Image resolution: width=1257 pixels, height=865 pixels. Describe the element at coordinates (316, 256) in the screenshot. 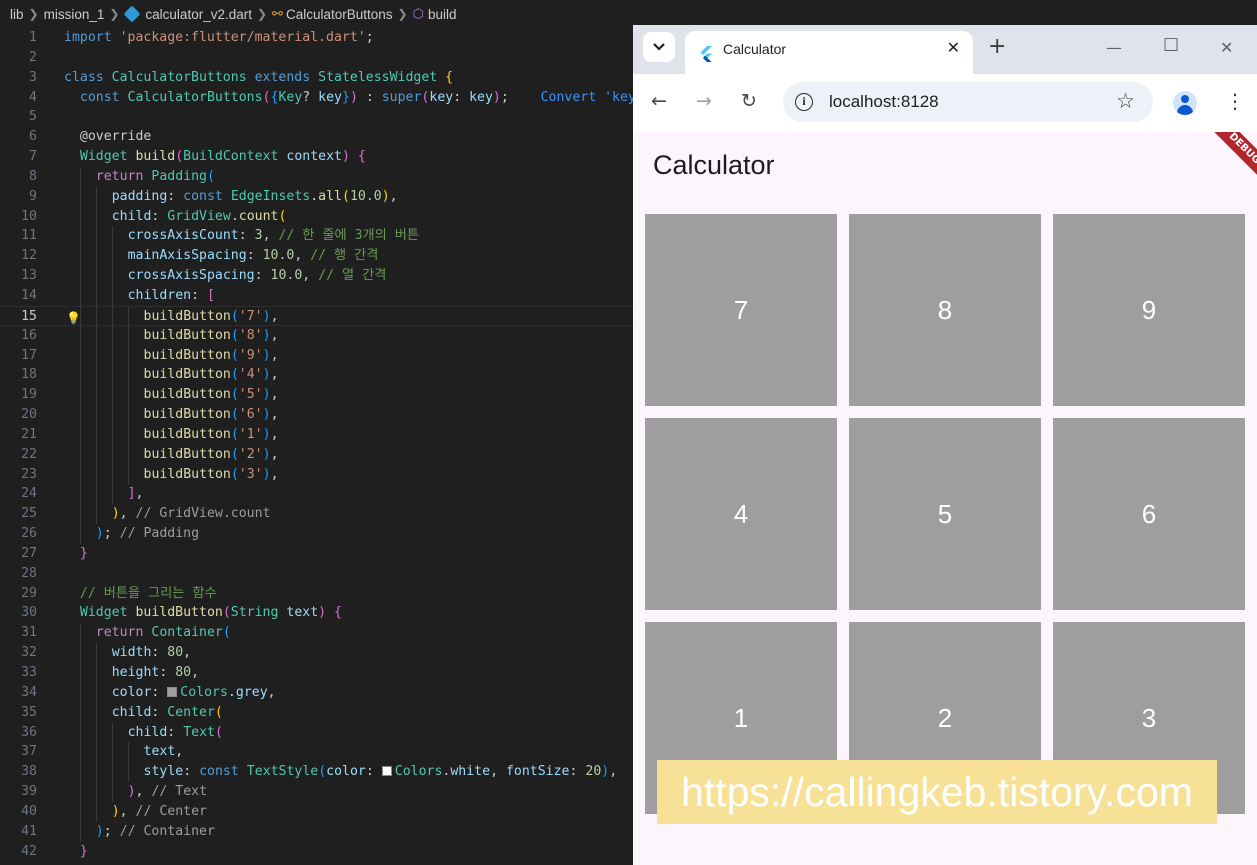

I see `code-line: 12 mainAxisSpacing: 10.0, // 행 간격` at that location.